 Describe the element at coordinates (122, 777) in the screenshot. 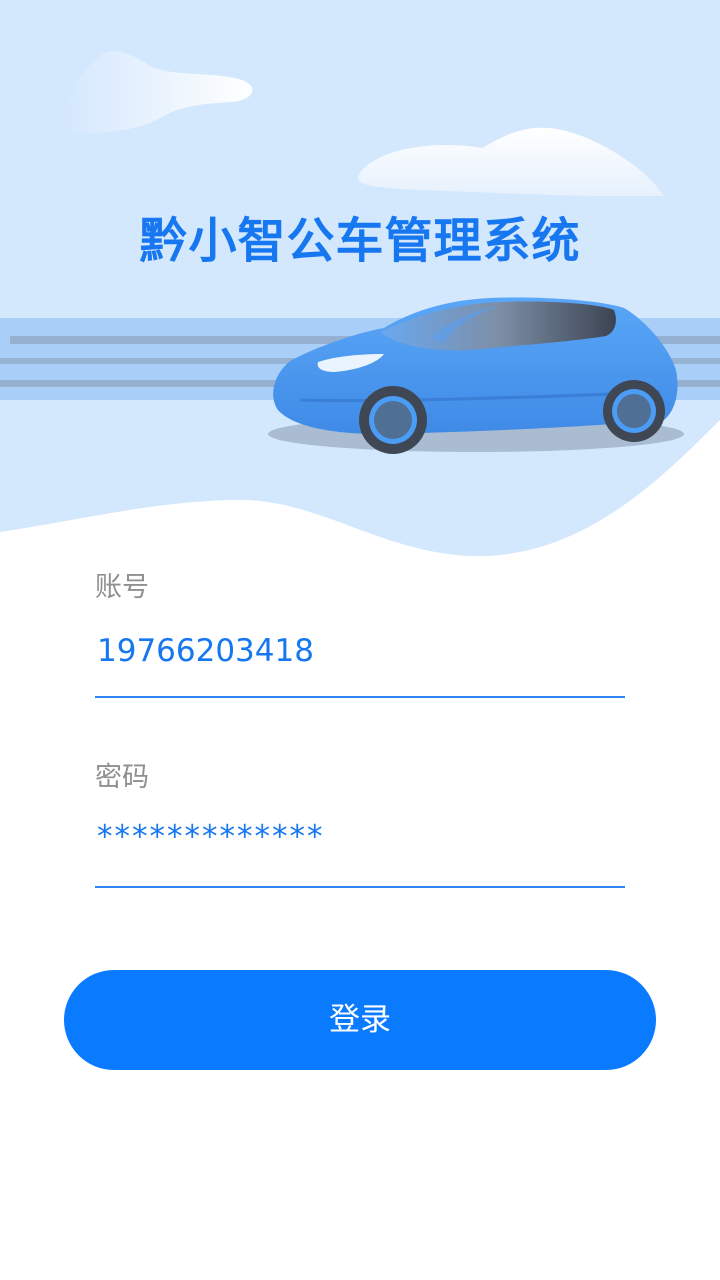

I see `password-label: 密码` at that location.